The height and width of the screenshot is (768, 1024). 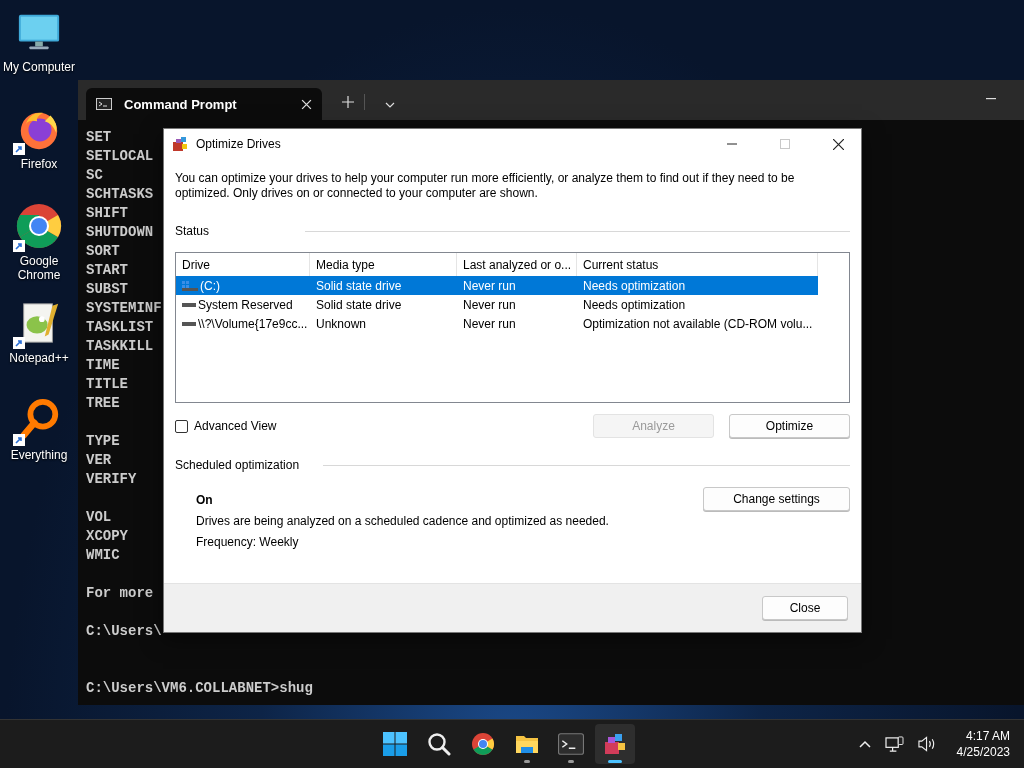 I want to click on table-cell-text: Unknown, so click(x=341, y=323).